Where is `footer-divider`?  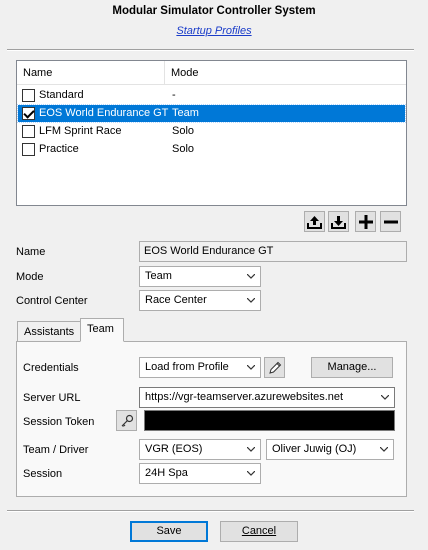 footer-divider is located at coordinates (210, 511).